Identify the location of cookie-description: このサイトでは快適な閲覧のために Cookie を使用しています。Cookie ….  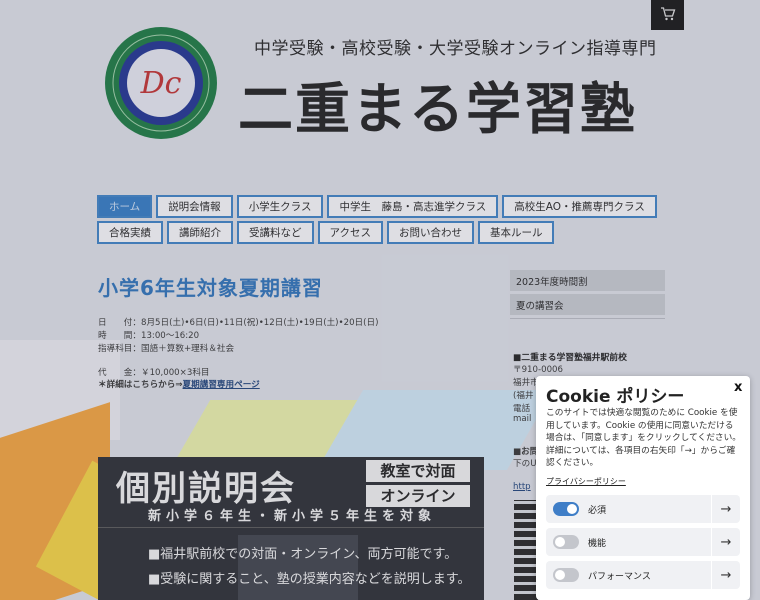
(643, 438).